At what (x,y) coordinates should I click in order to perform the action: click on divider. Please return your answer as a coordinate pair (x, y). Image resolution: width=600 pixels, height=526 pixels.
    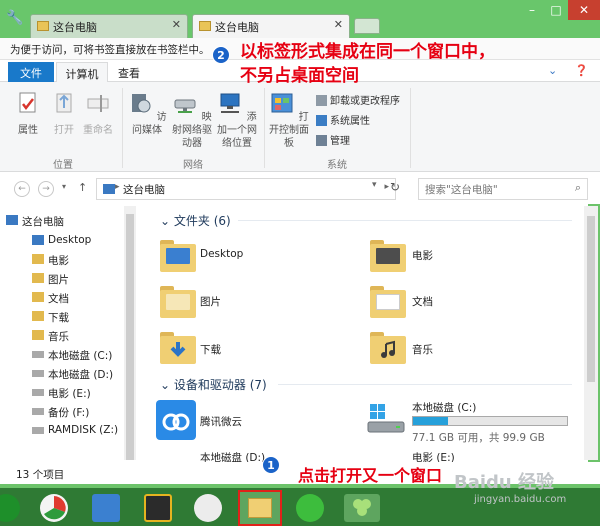
    Looking at the image, I should click on (405, 220).